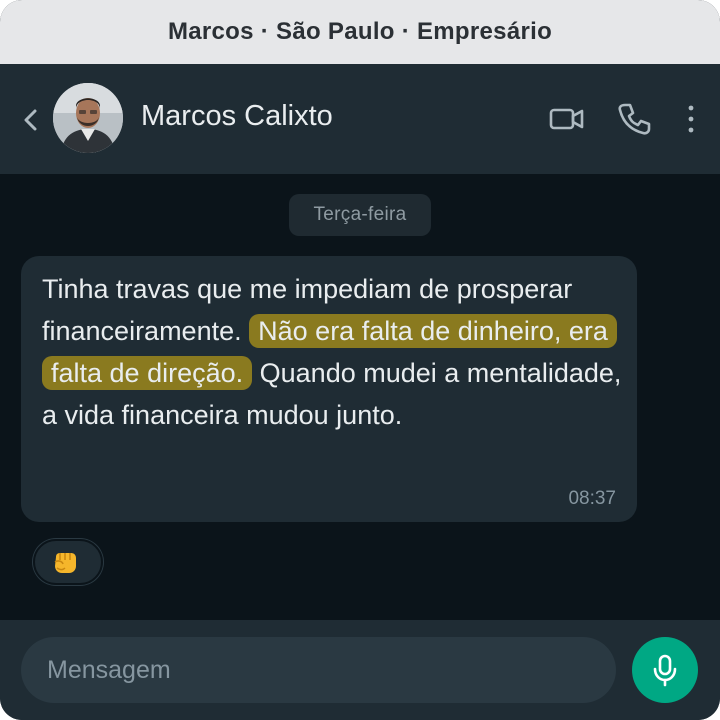 The image size is (720, 720). What do you see at coordinates (31, 120) in the screenshot?
I see `chevron-left-icon` at bounding box center [31, 120].